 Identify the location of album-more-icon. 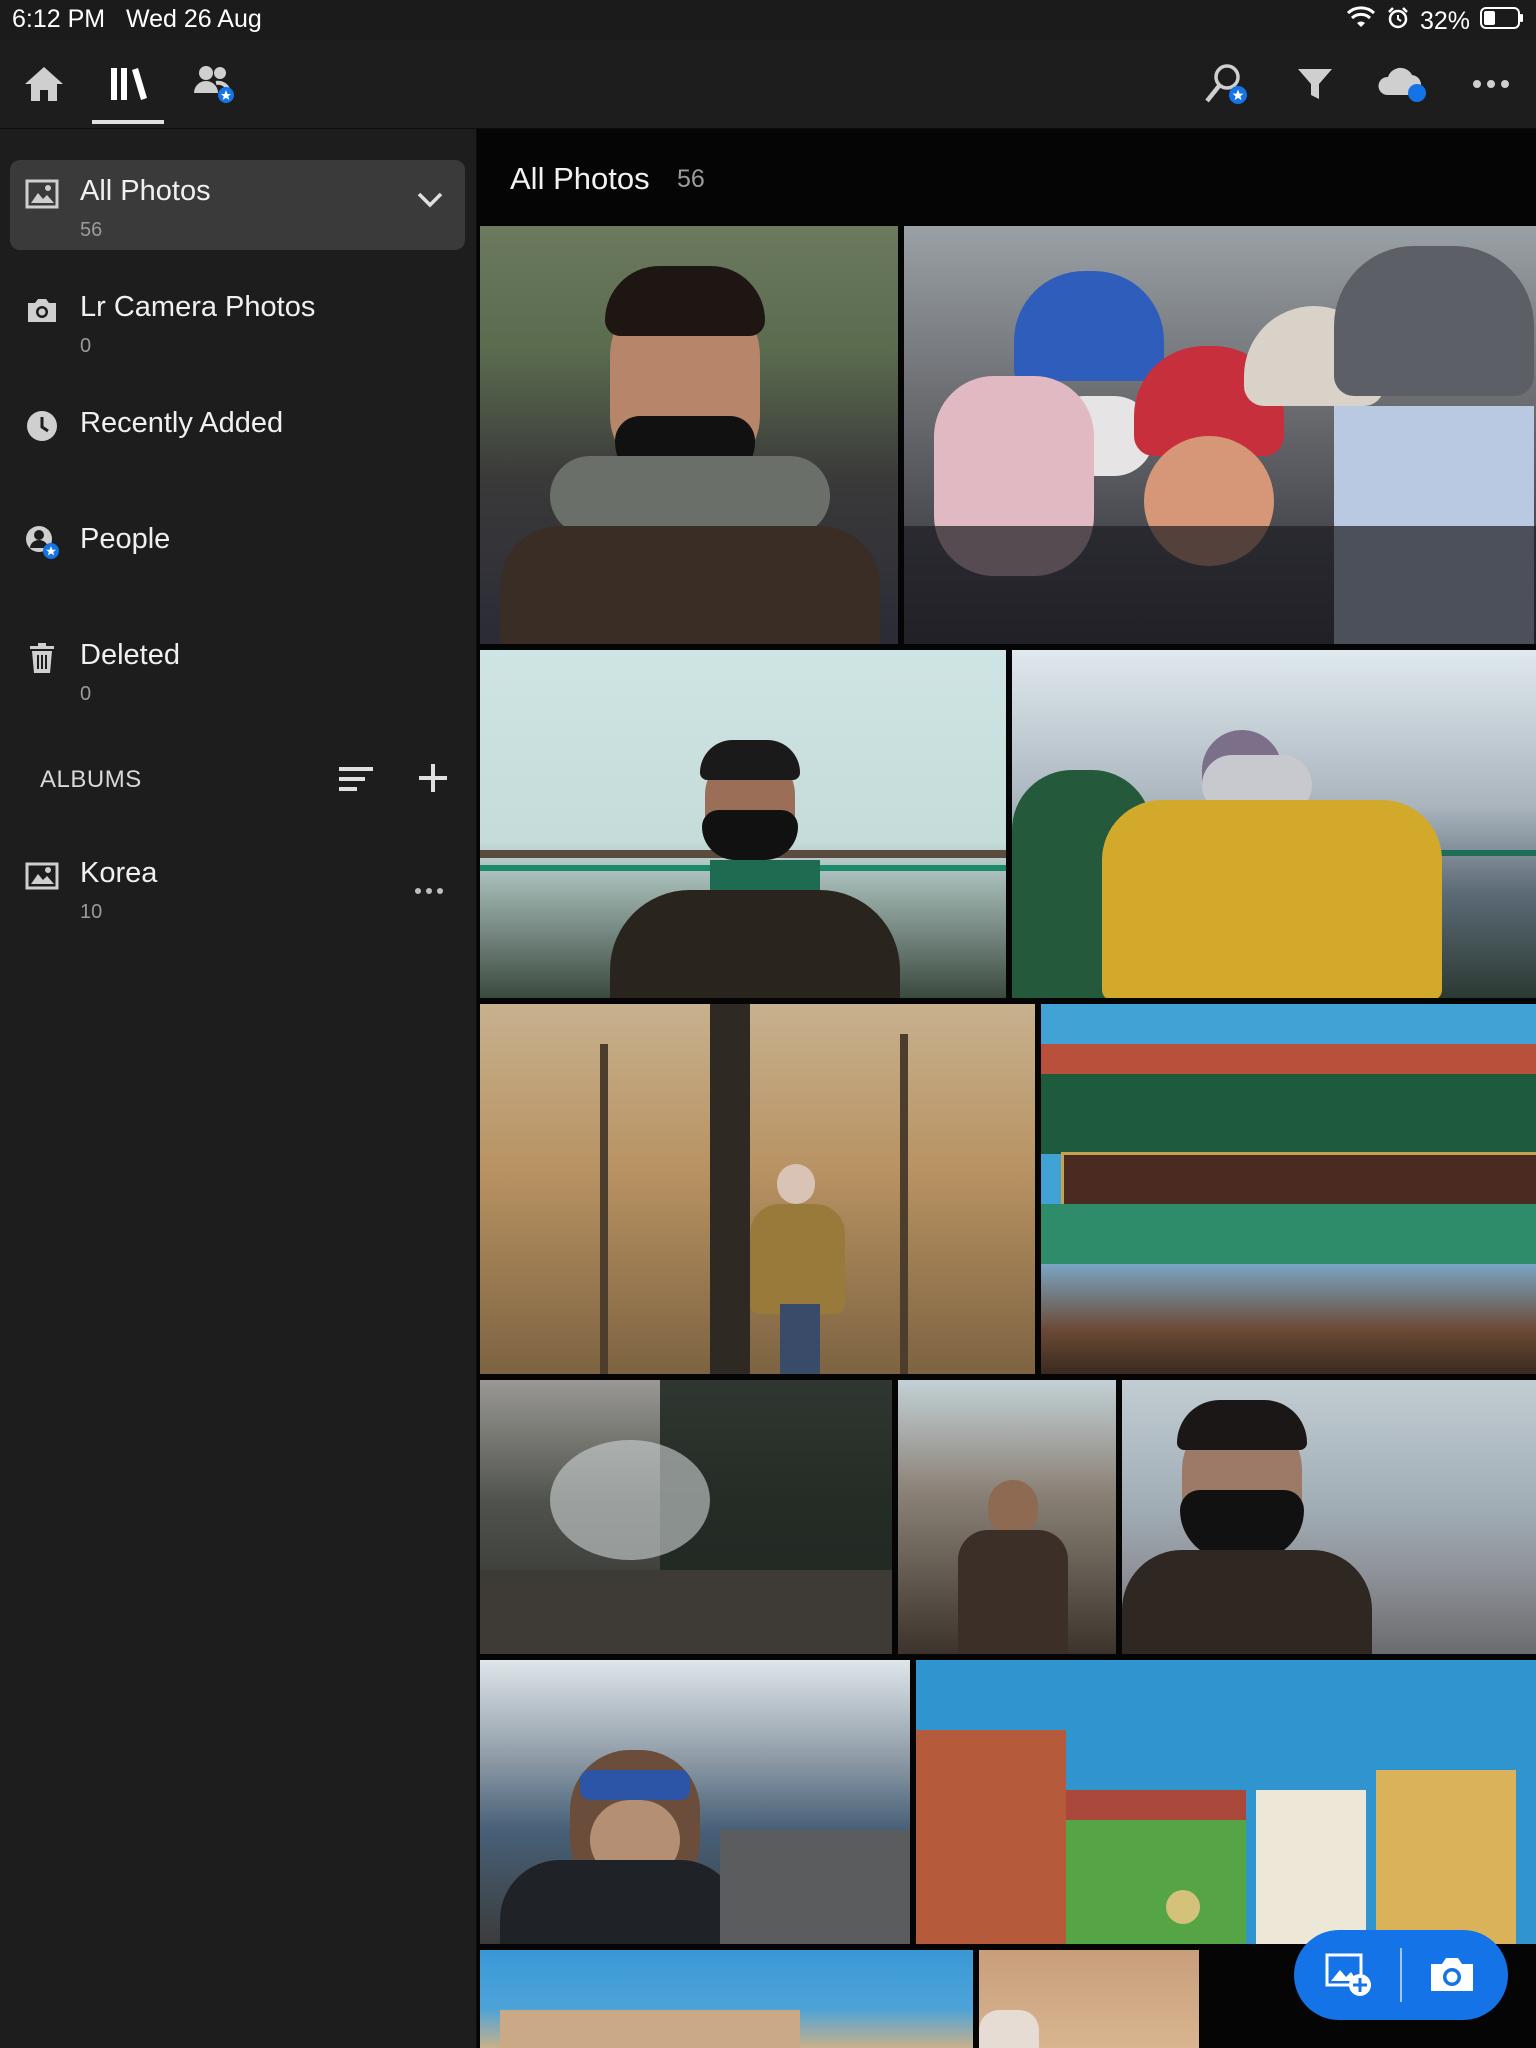
(429, 891).